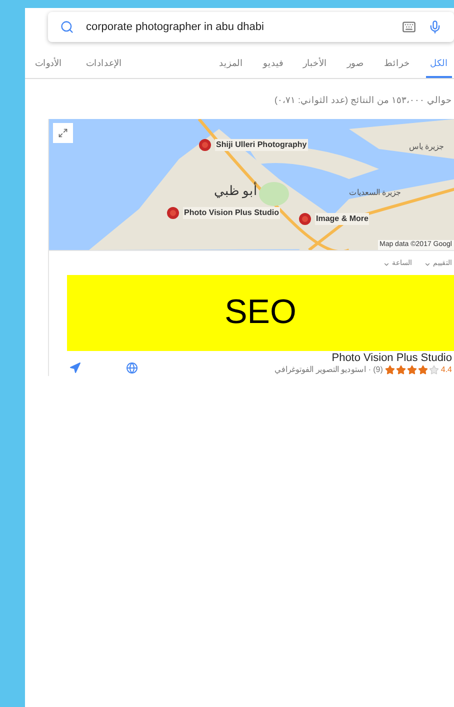 The width and height of the screenshot is (454, 707). I want to click on map-place-label: Shiji Ulleri Photography, so click(261, 145).